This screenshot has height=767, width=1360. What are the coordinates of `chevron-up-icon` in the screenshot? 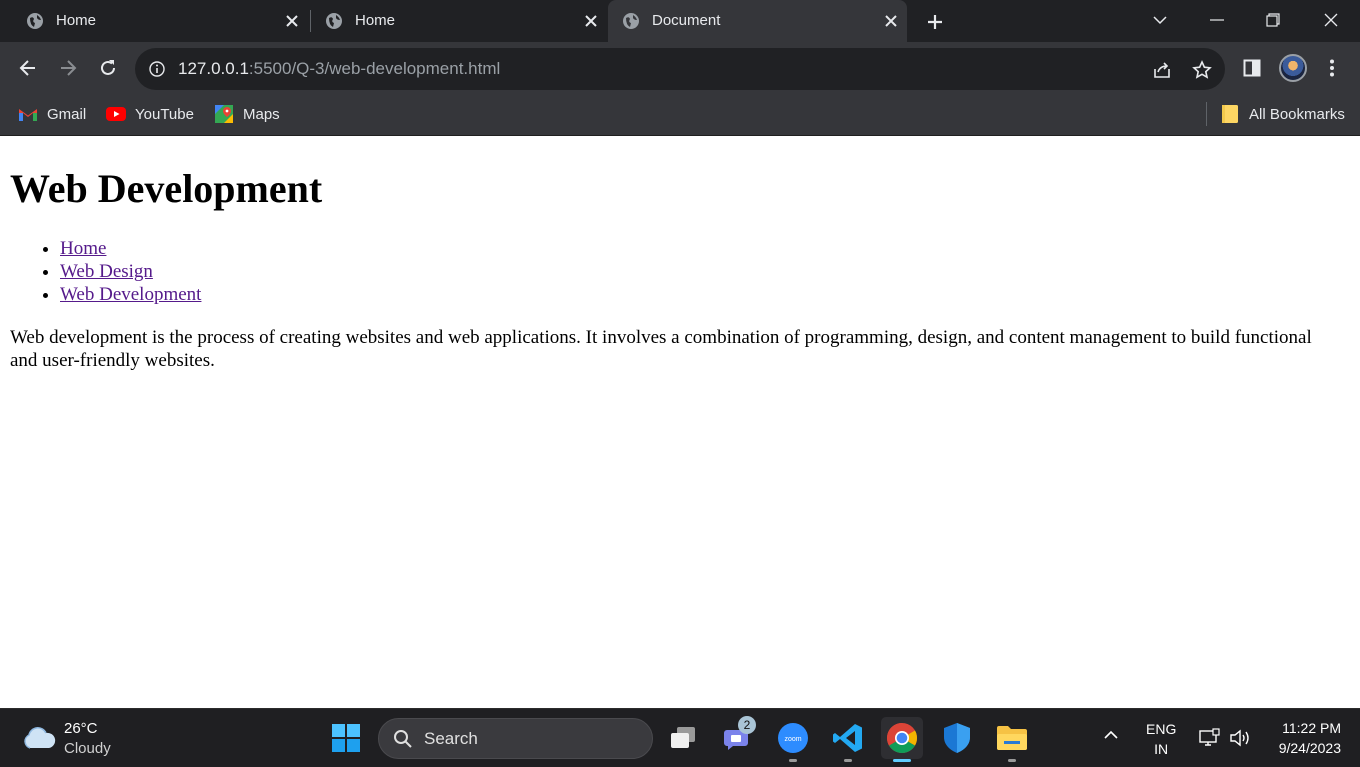 It's located at (1111, 734).